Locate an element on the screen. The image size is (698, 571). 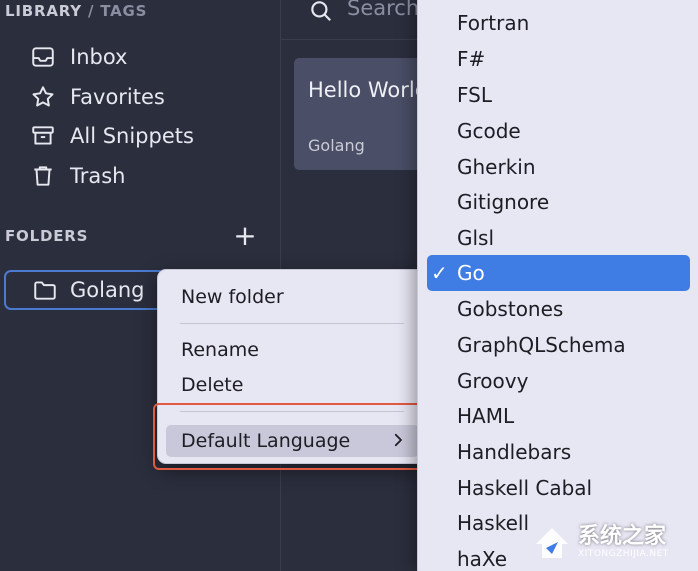
archive-icon is located at coordinates (43, 136).